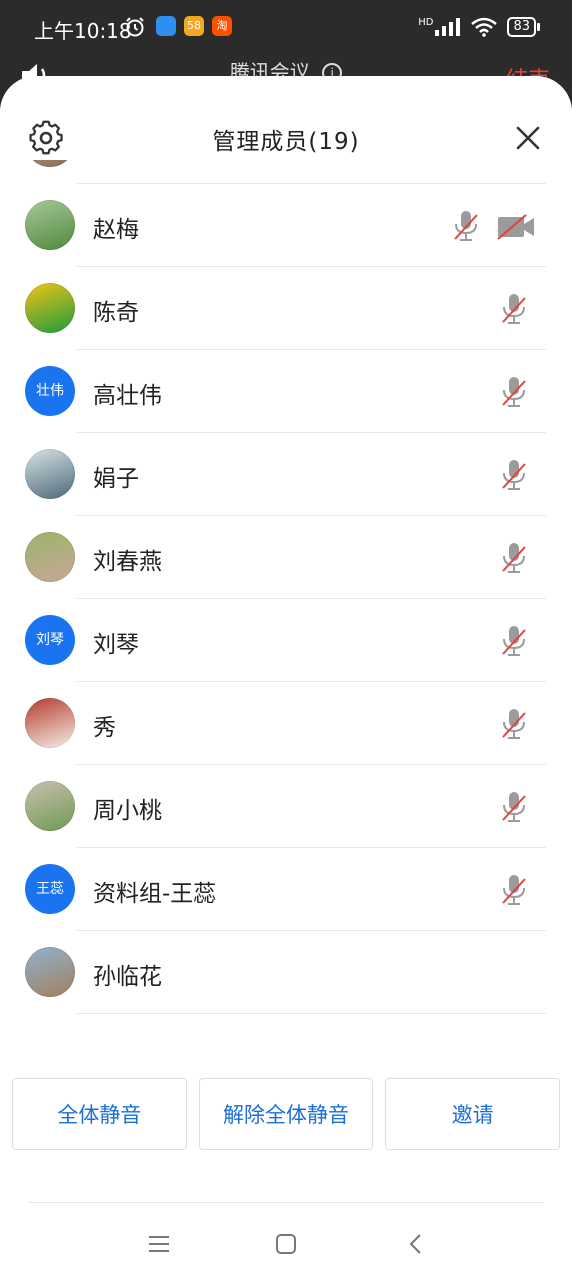  What do you see at coordinates (286, 972) in the screenshot?
I see `member-row: 孙临花` at bounding box center [286, 972].